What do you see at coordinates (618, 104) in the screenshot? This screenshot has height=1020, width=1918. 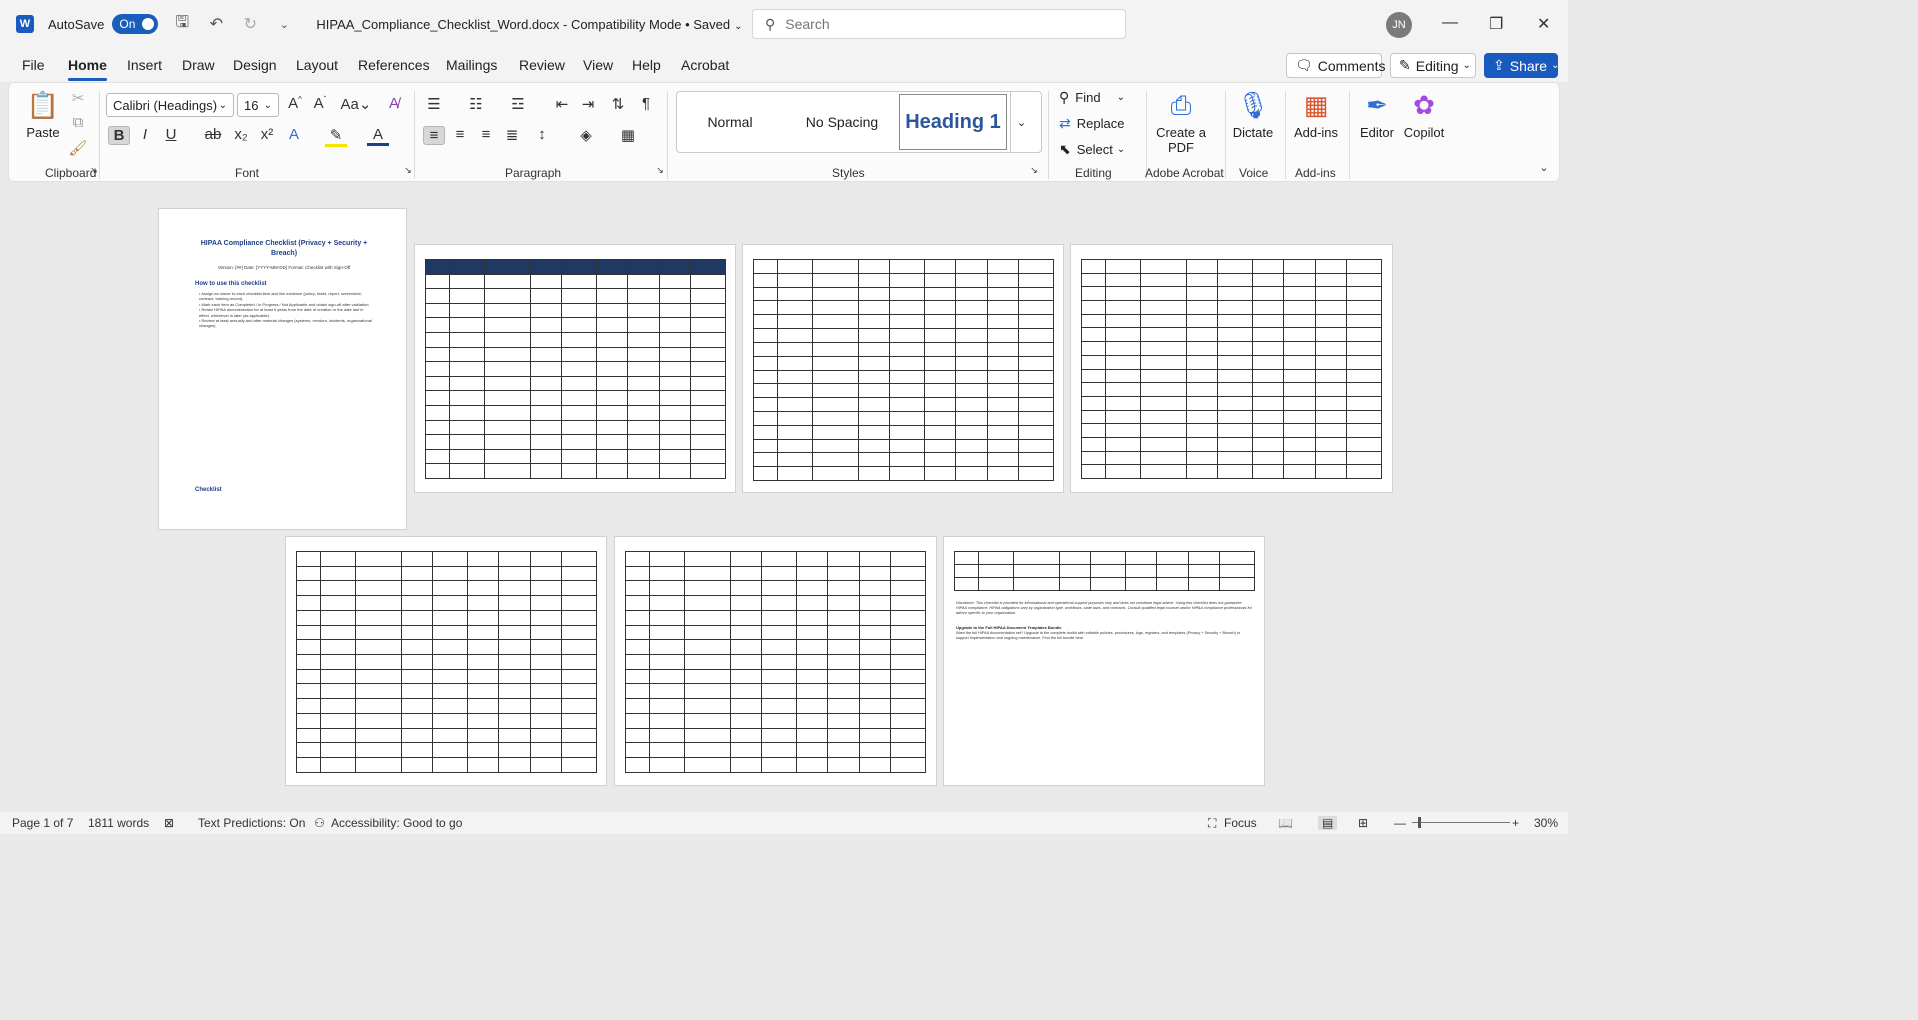 I see `sort-icon: ⇅` at bounding box center [618, 104].